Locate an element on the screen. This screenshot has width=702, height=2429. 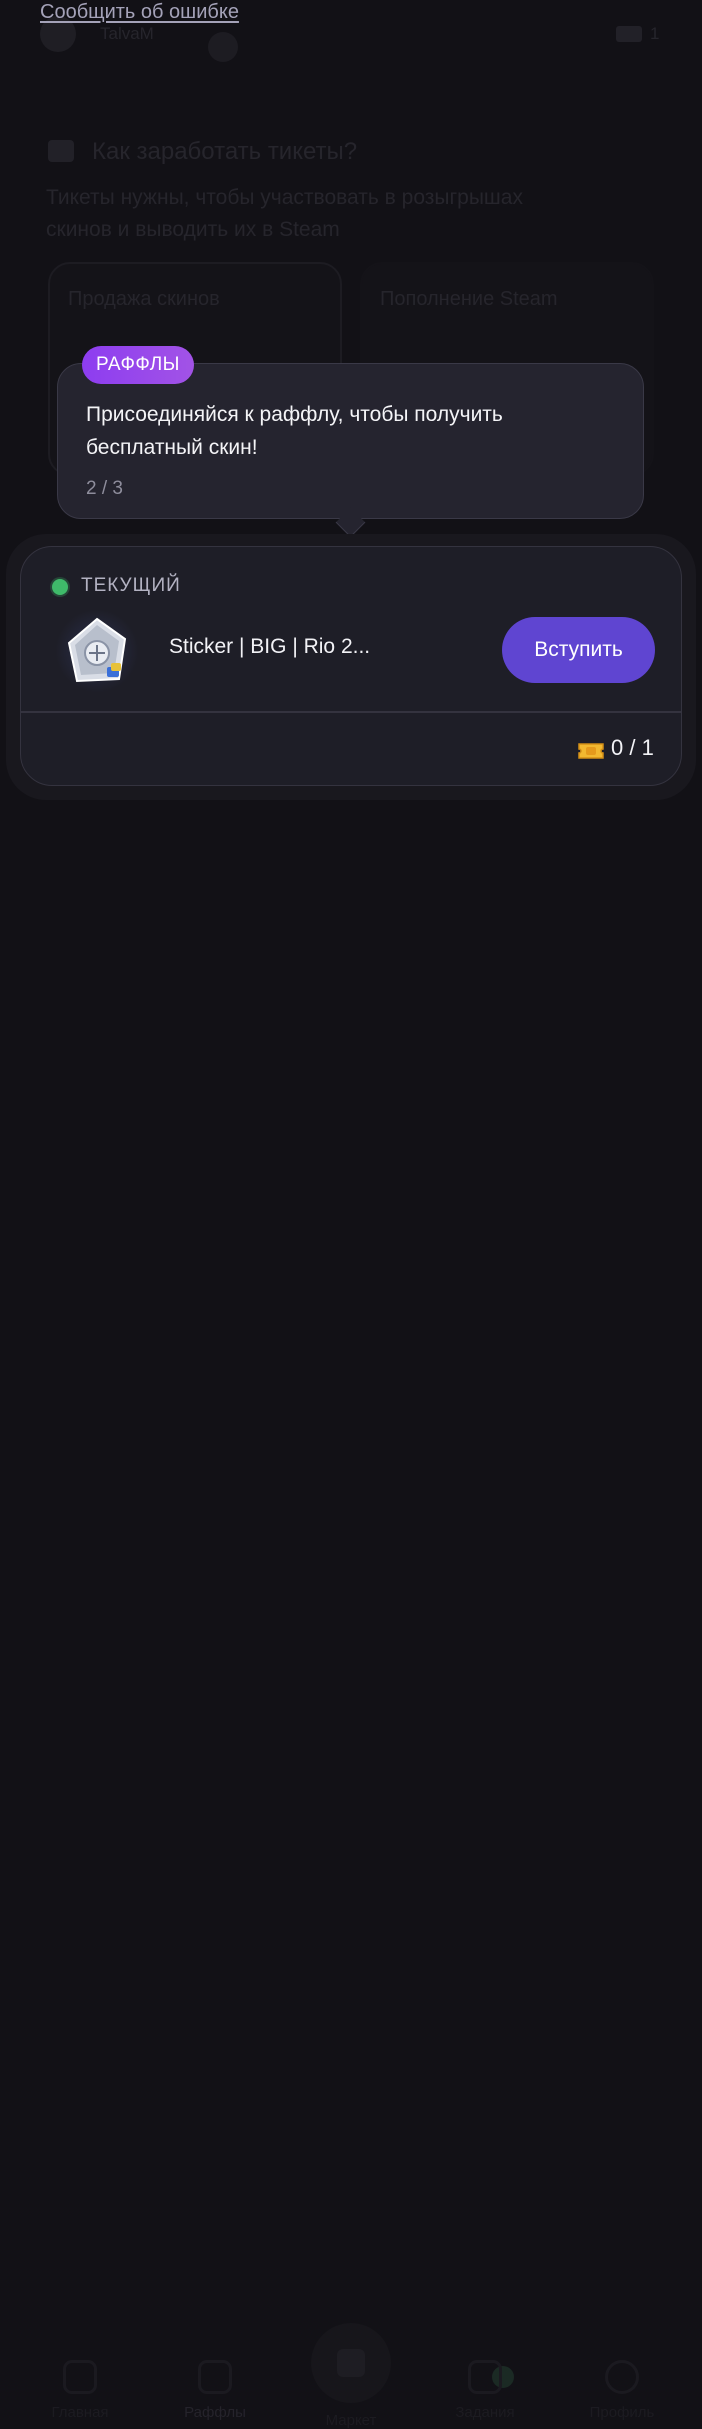
nav-item-profile: Профиль is located at coordinates (622, 2390).